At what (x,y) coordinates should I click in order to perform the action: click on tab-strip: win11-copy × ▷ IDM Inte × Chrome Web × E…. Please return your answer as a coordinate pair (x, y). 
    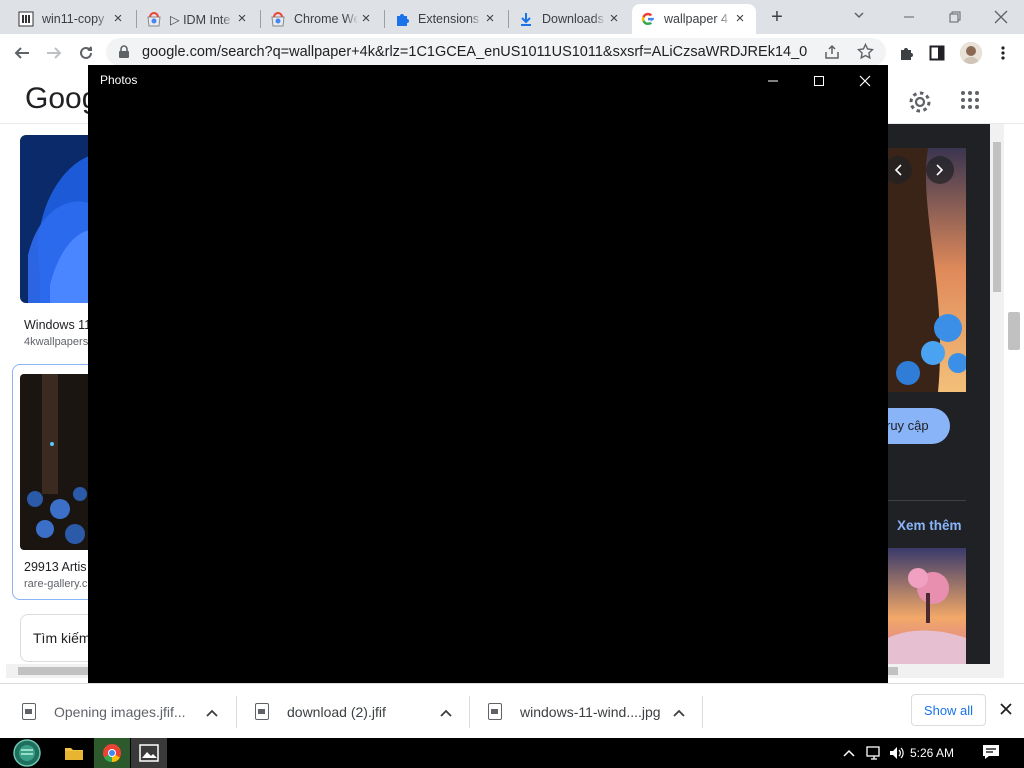
    Looking at the image, I should click on (512, 17).